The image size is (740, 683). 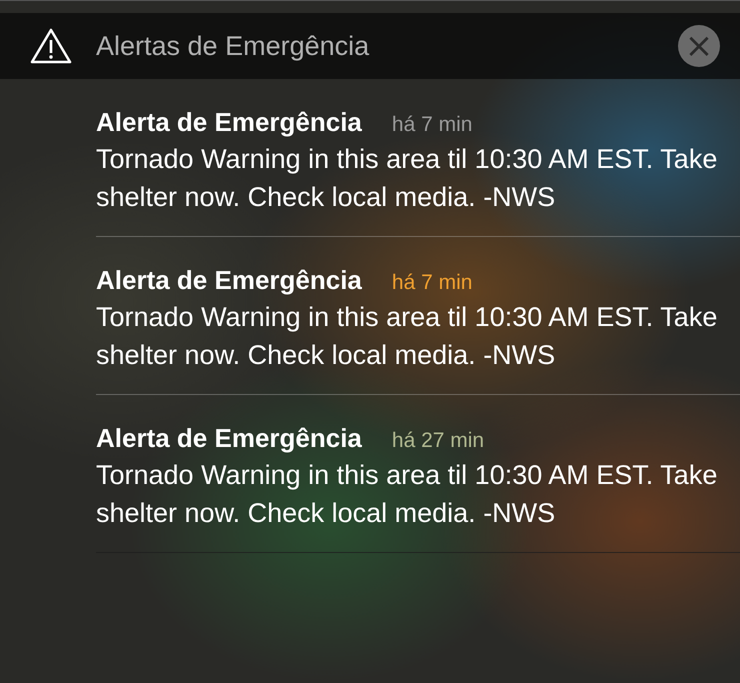 What do you see at coordinates (699, 46) in the screenshot?
I see `close-button: ×` at bounding box center [699, 46].